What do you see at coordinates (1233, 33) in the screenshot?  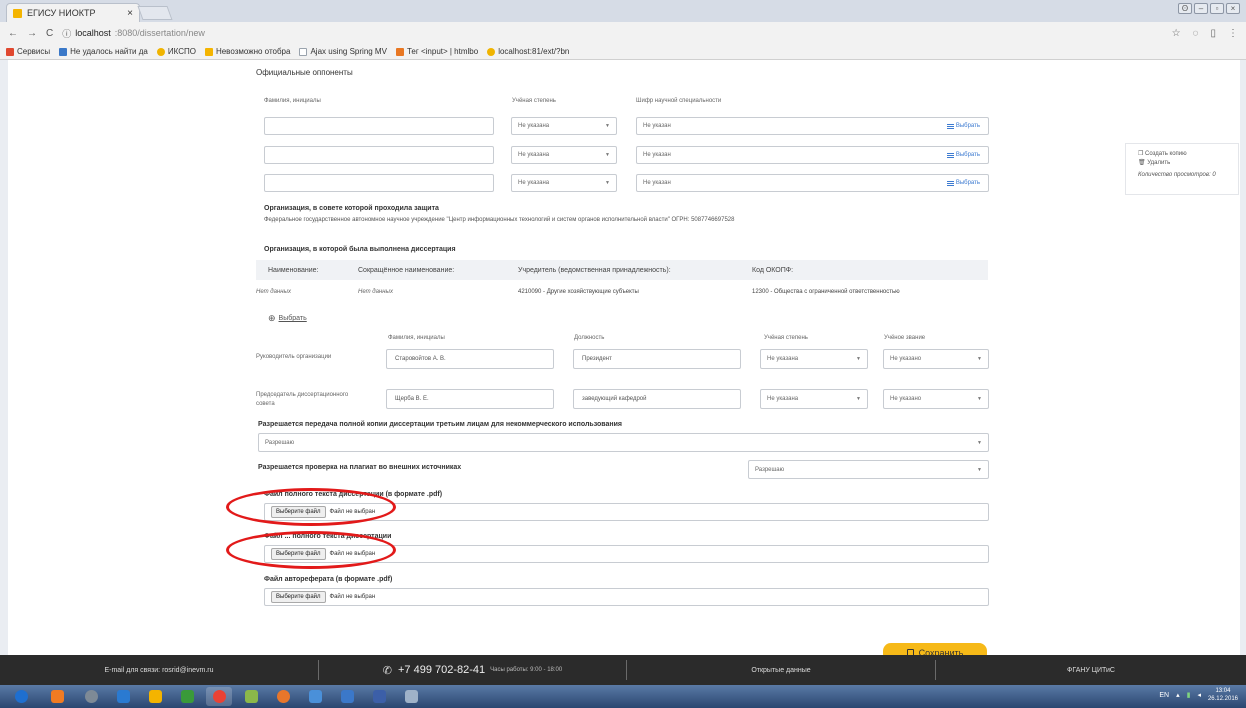 I see `menu-icon: ⋮` at bounding box center [1233, 33].